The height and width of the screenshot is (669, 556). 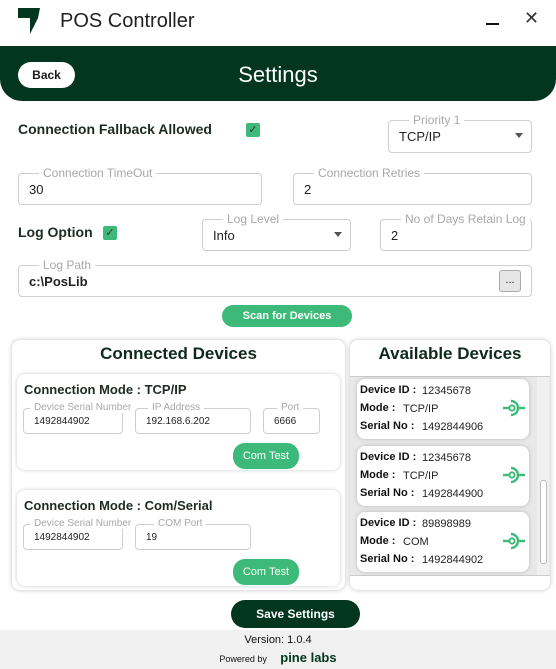 What do you see at coordinates (55, 232) in the screenshot?
I see `log-option-label: Log Option` at bounding box center [55, 232].